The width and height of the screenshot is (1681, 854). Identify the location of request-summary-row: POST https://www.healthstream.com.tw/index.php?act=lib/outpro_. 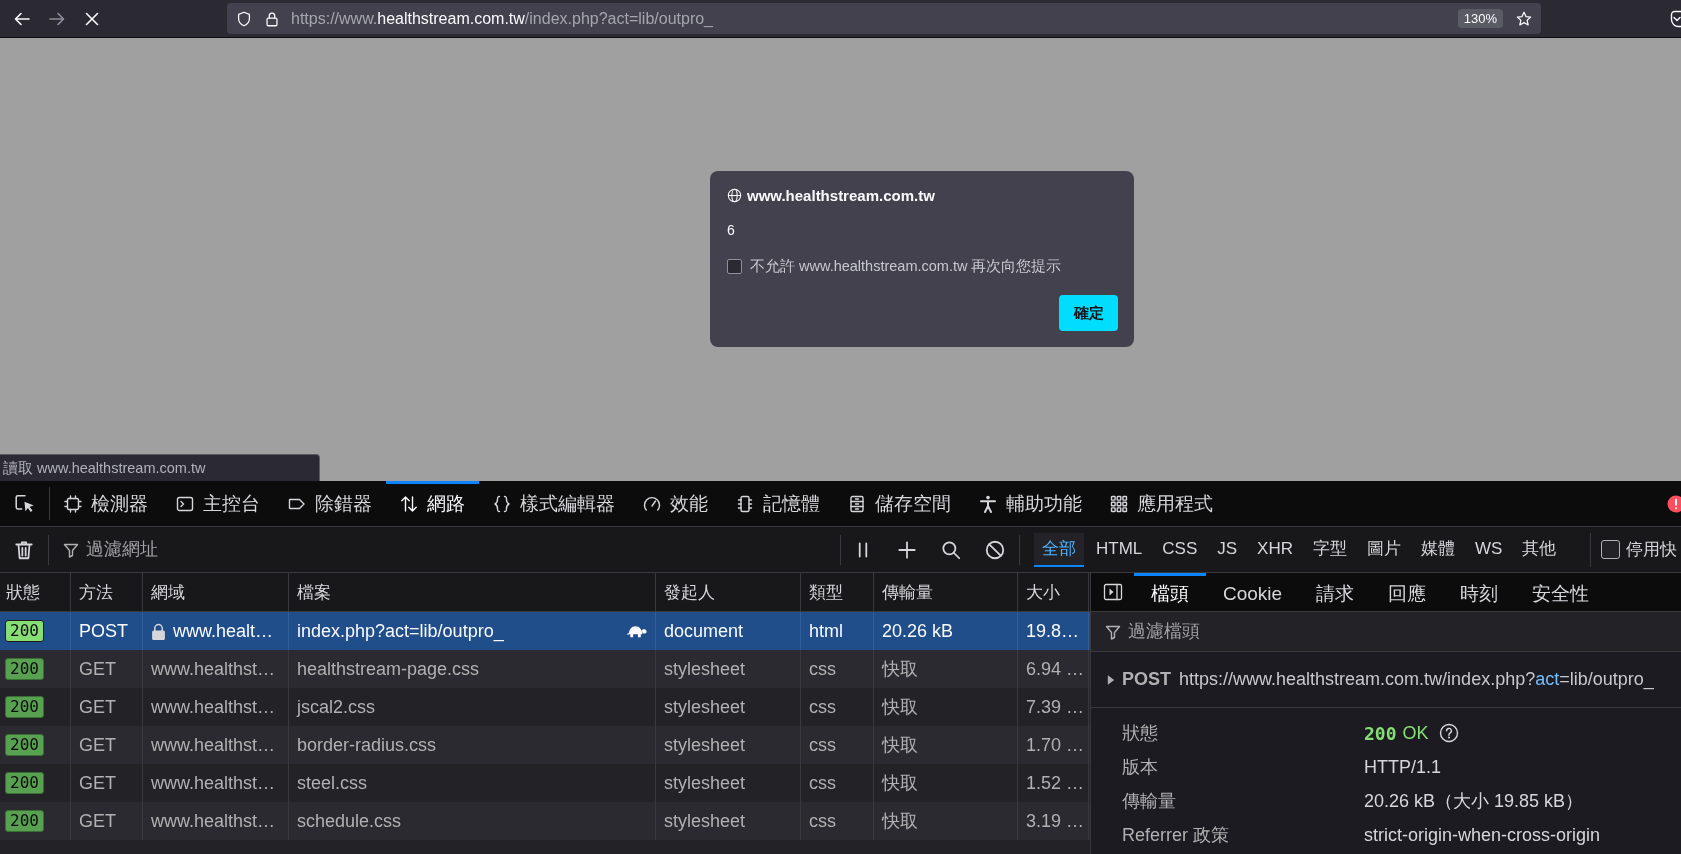
(1386, 680).